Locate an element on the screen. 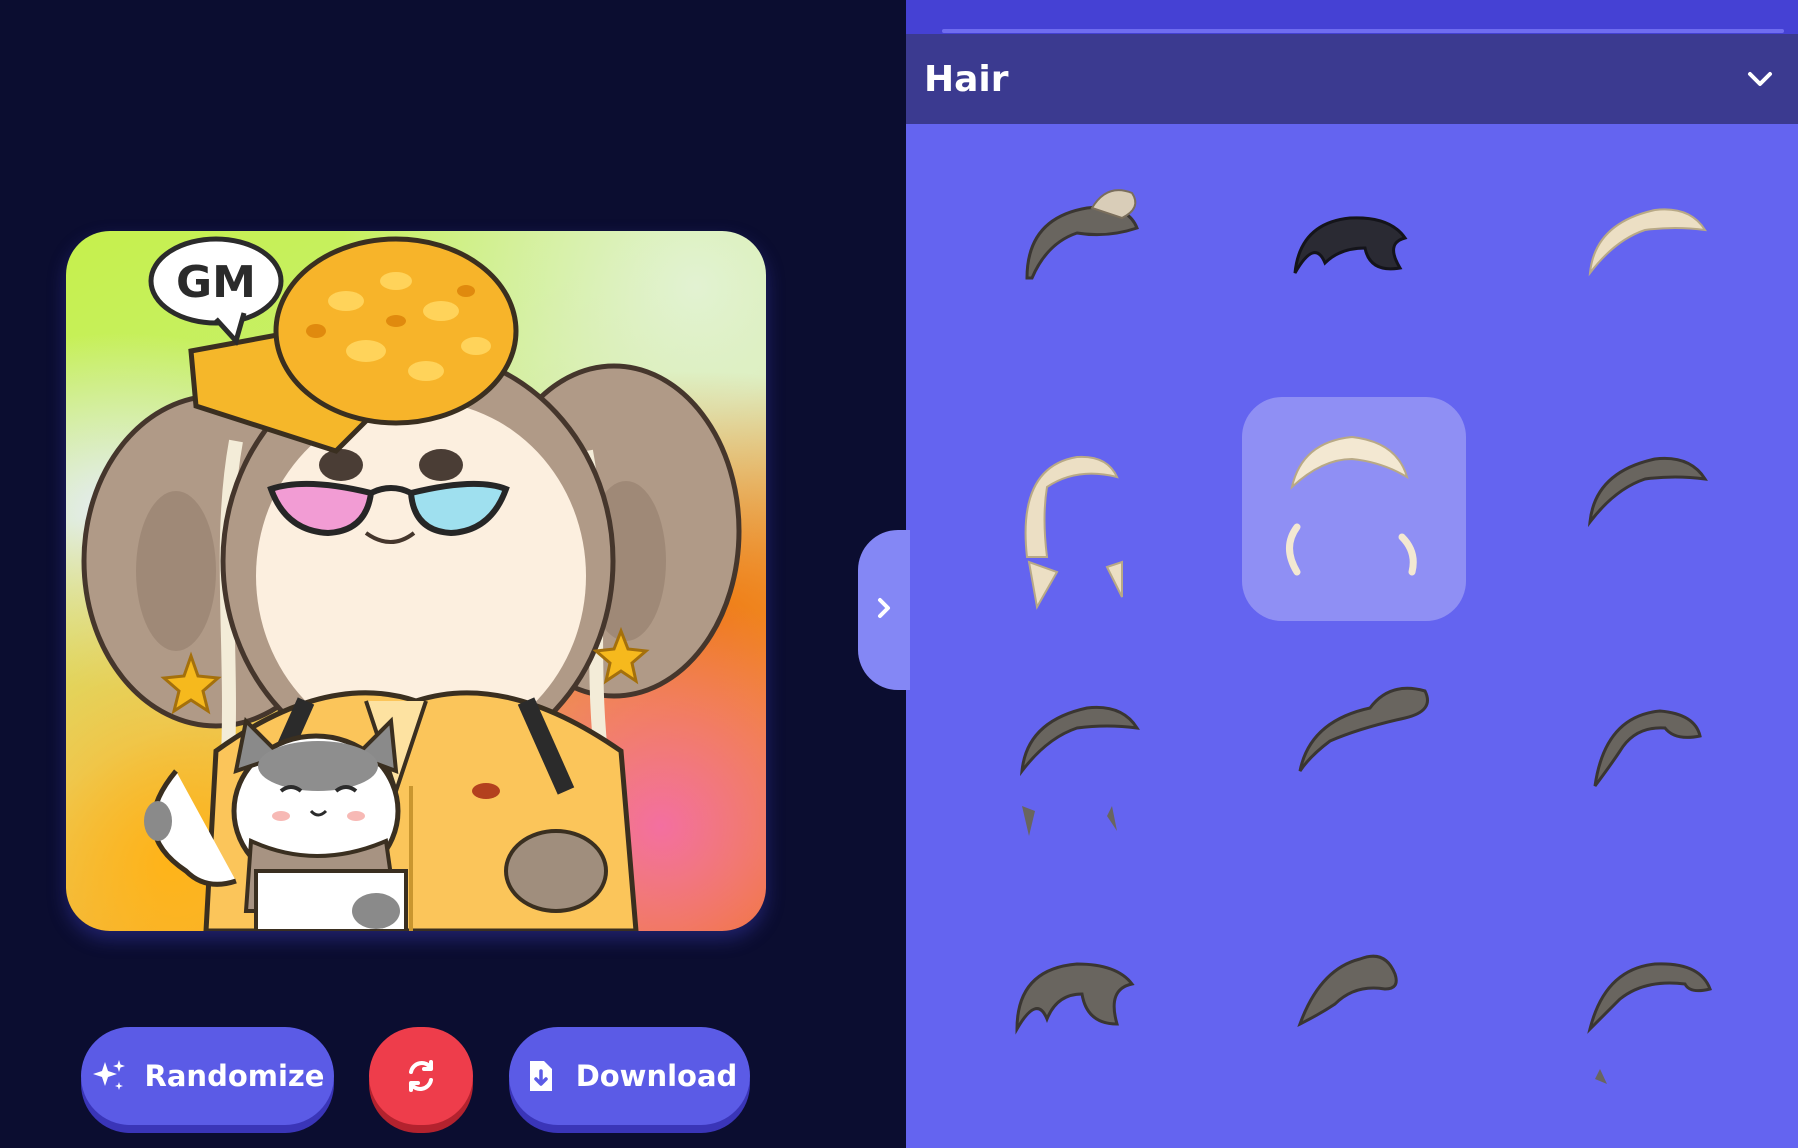 Image resolution: width=1798 pixels, height=1148 pixels. speech-bubble-text: GM is located at coordinates (216, 282).